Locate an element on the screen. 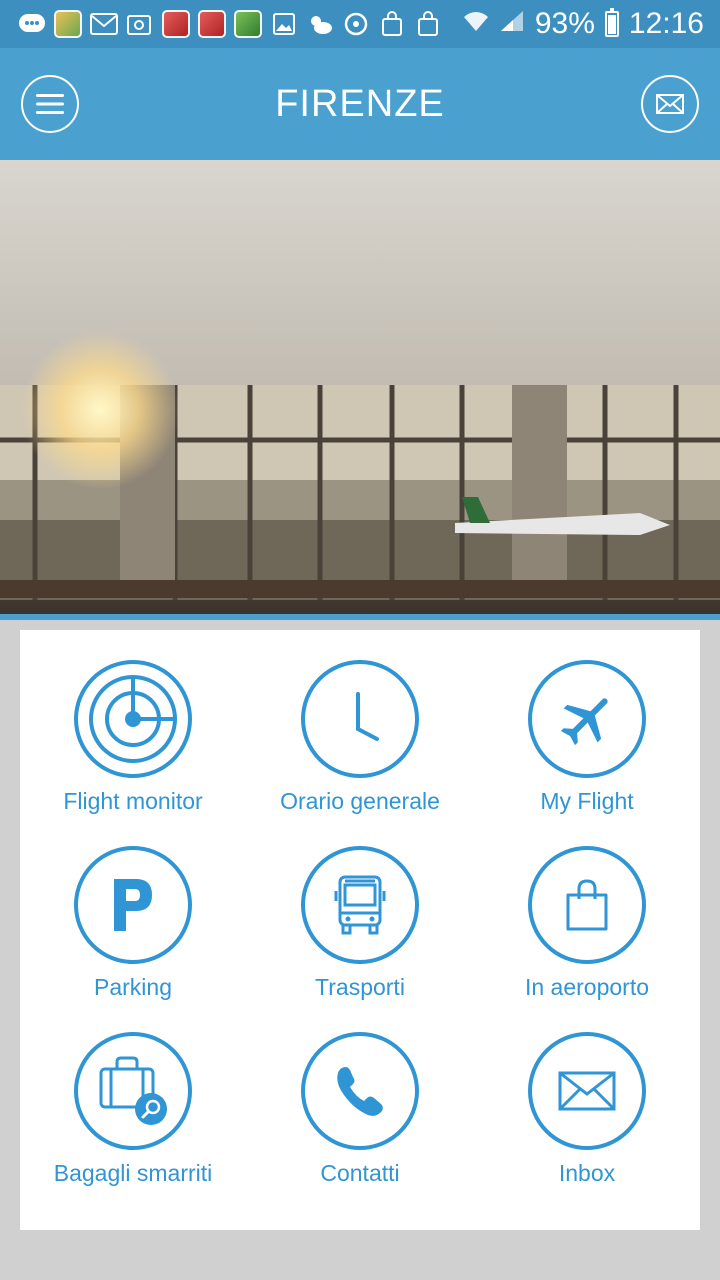 The width and height of the screenshot is (720, 1280). parking-button is located at coordinates (133, 905).